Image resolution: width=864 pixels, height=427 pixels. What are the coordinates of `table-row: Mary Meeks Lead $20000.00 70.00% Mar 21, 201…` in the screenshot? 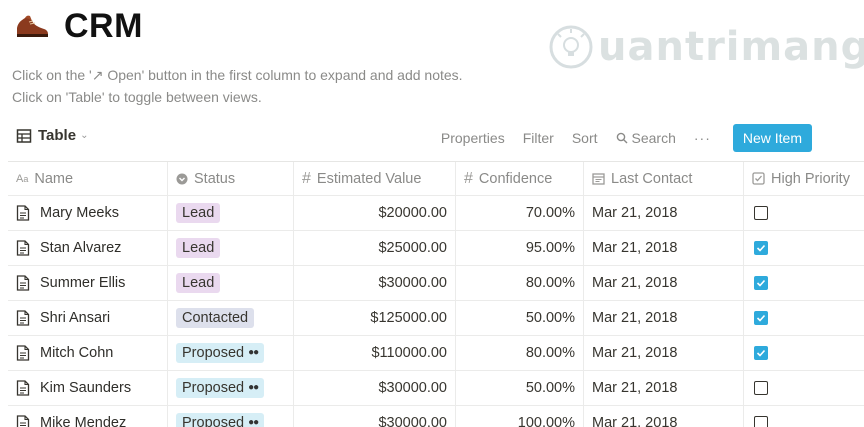 It's located at (436, 213).